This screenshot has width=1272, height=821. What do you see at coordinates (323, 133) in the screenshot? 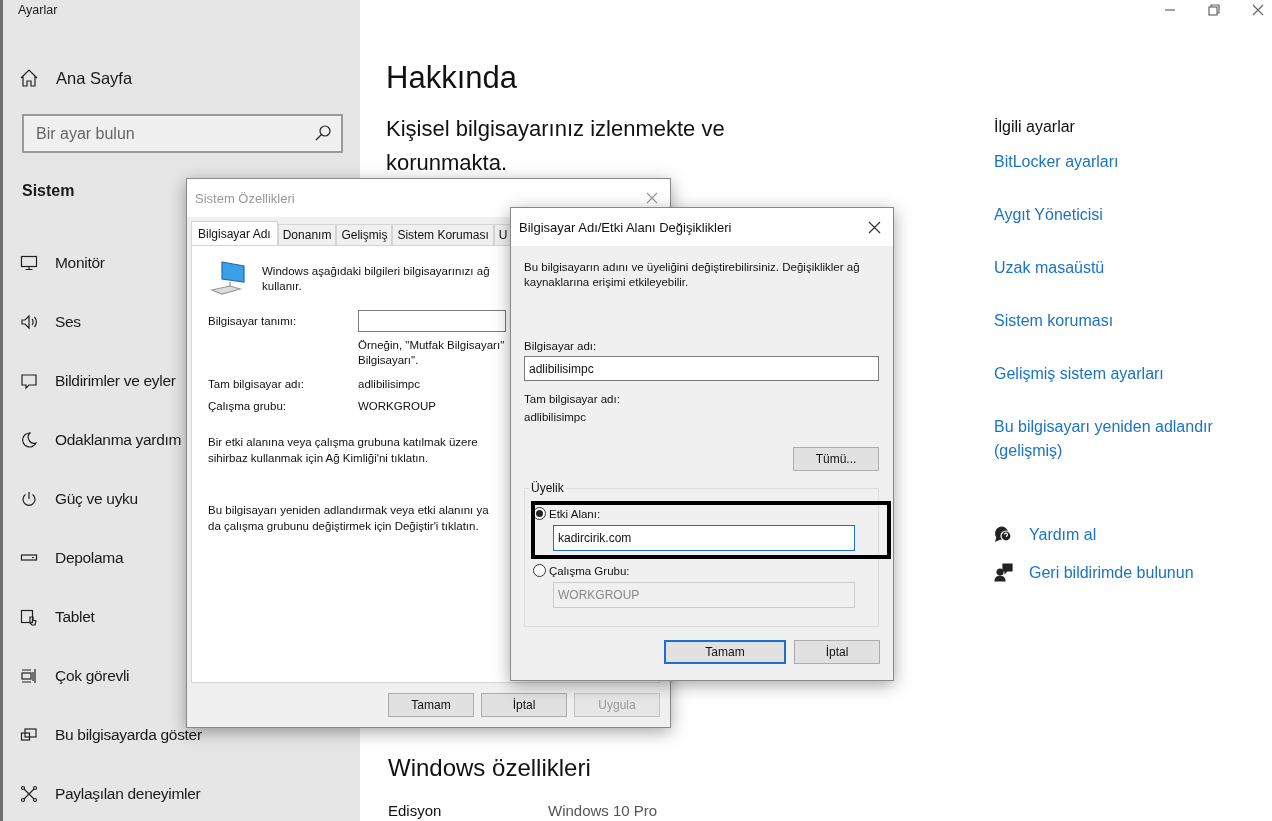
I see `search-icon` at bounding box center [323, 133].